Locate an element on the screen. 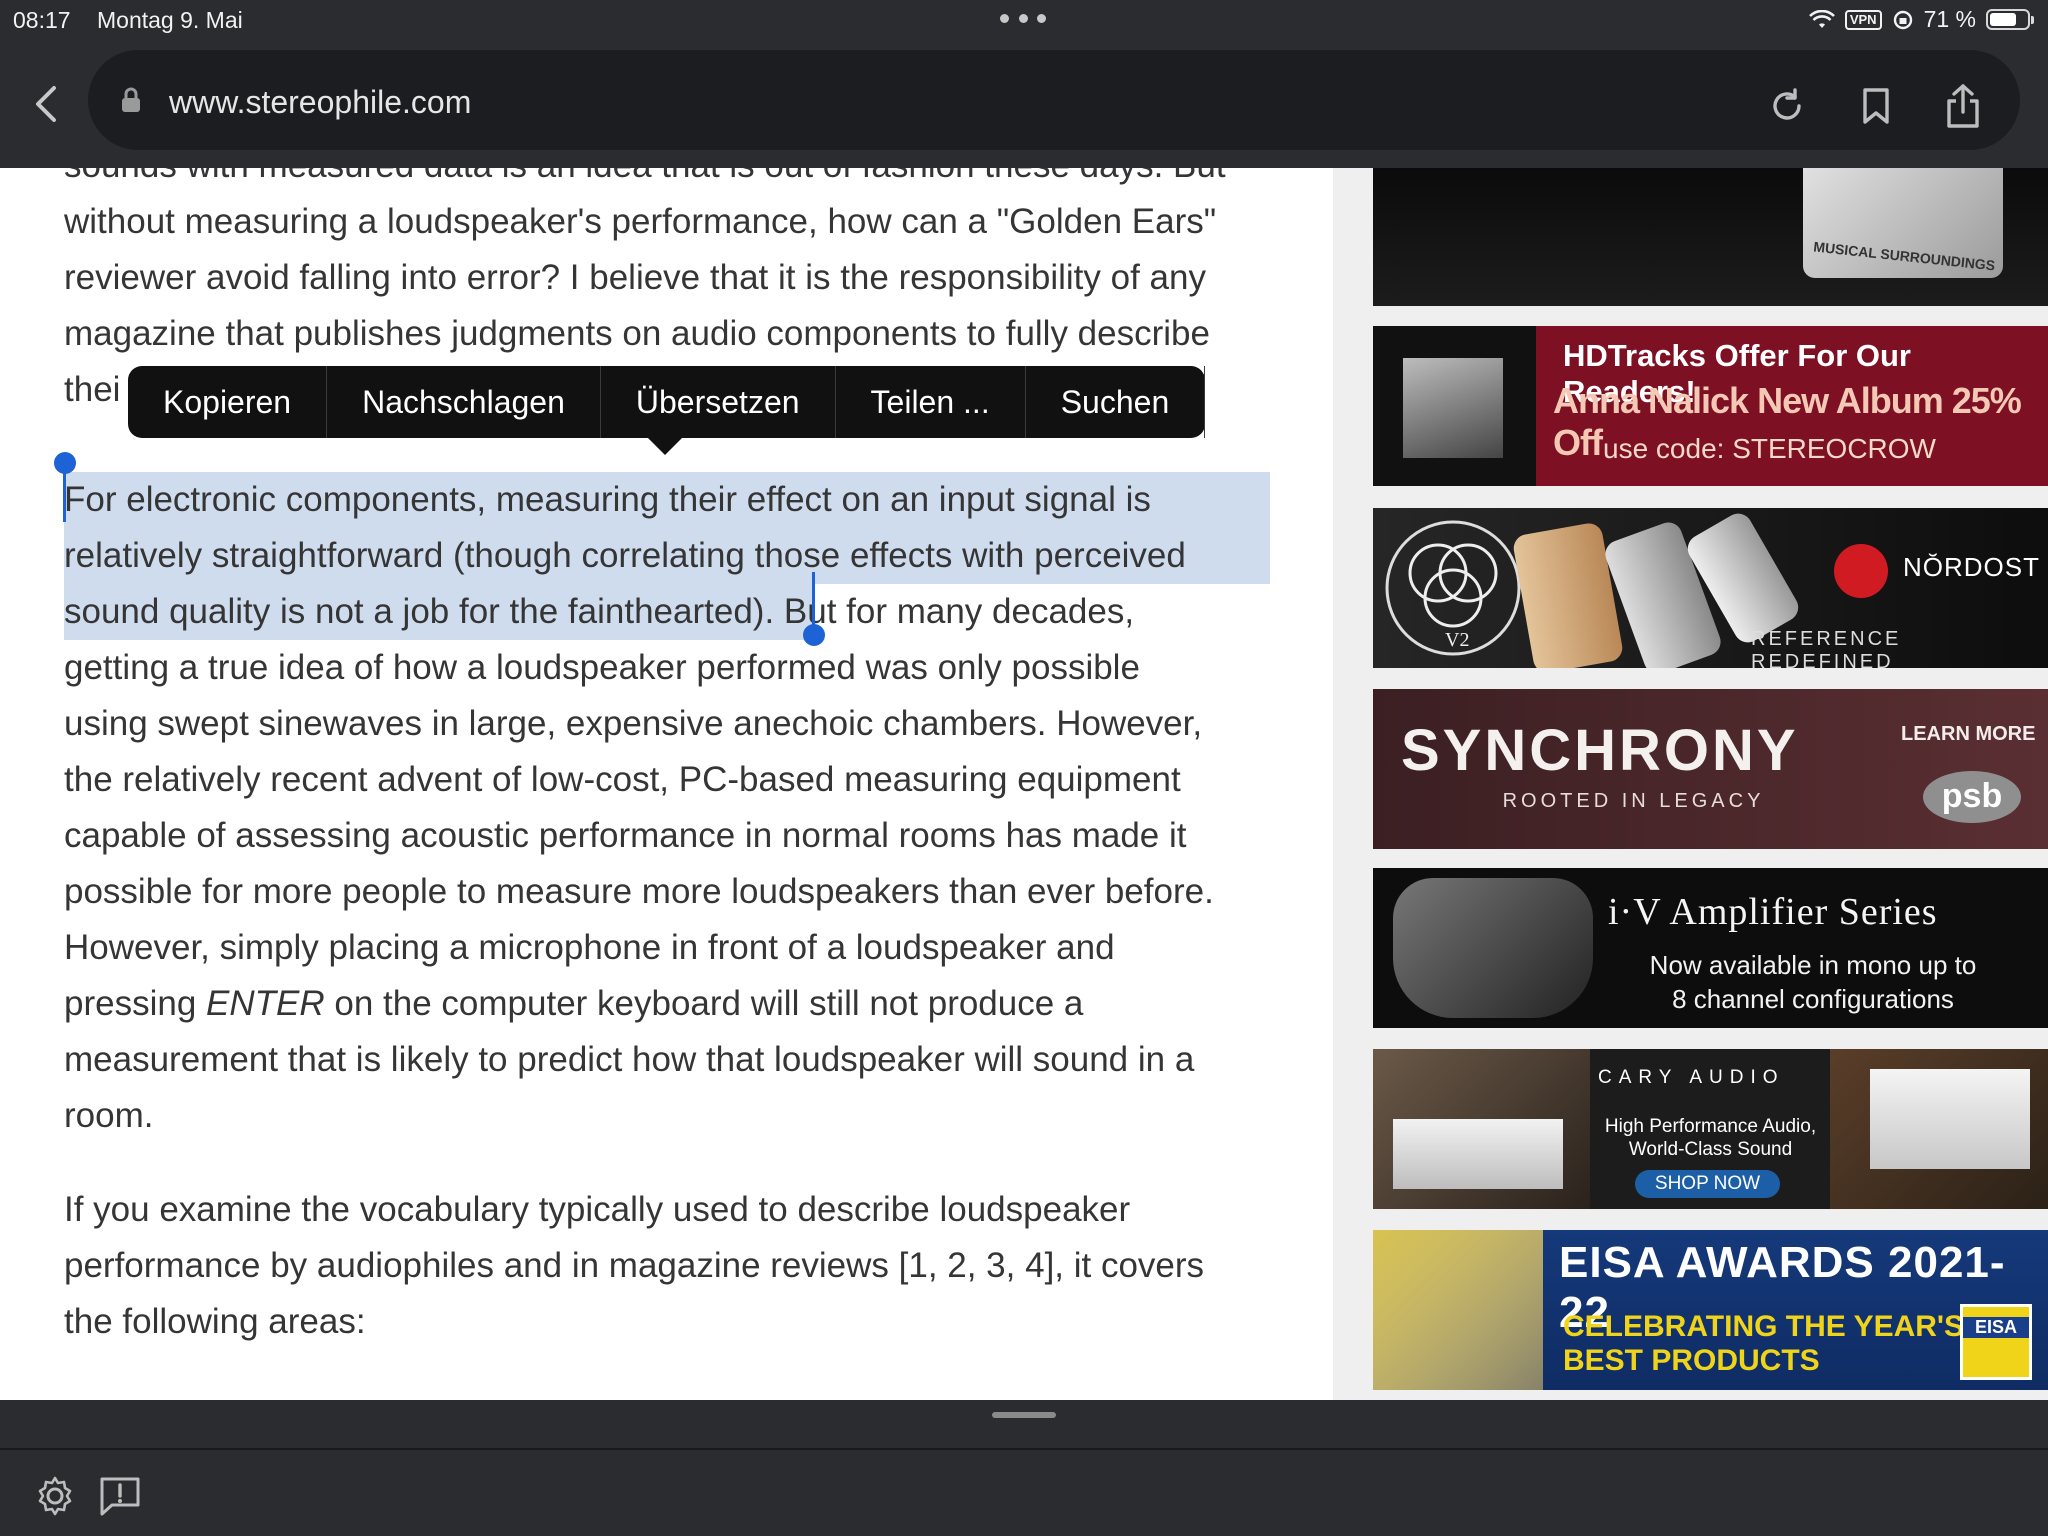  bookmark-button is located at coordinates (1876, 106).